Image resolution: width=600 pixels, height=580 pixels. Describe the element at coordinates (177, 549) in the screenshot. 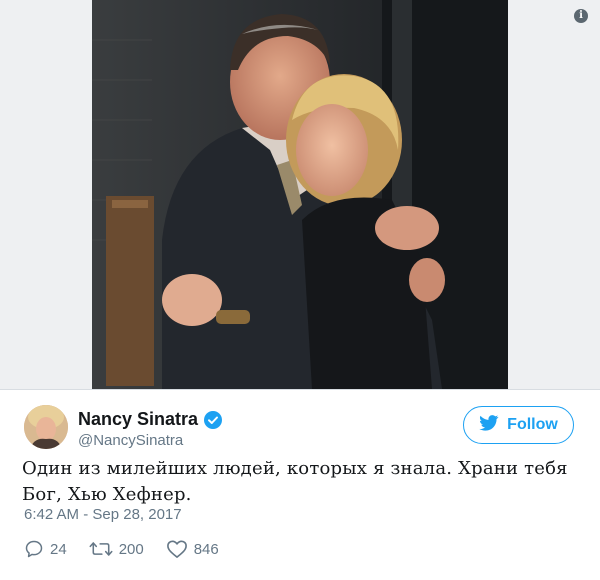

I see `heart-icon` at that location.